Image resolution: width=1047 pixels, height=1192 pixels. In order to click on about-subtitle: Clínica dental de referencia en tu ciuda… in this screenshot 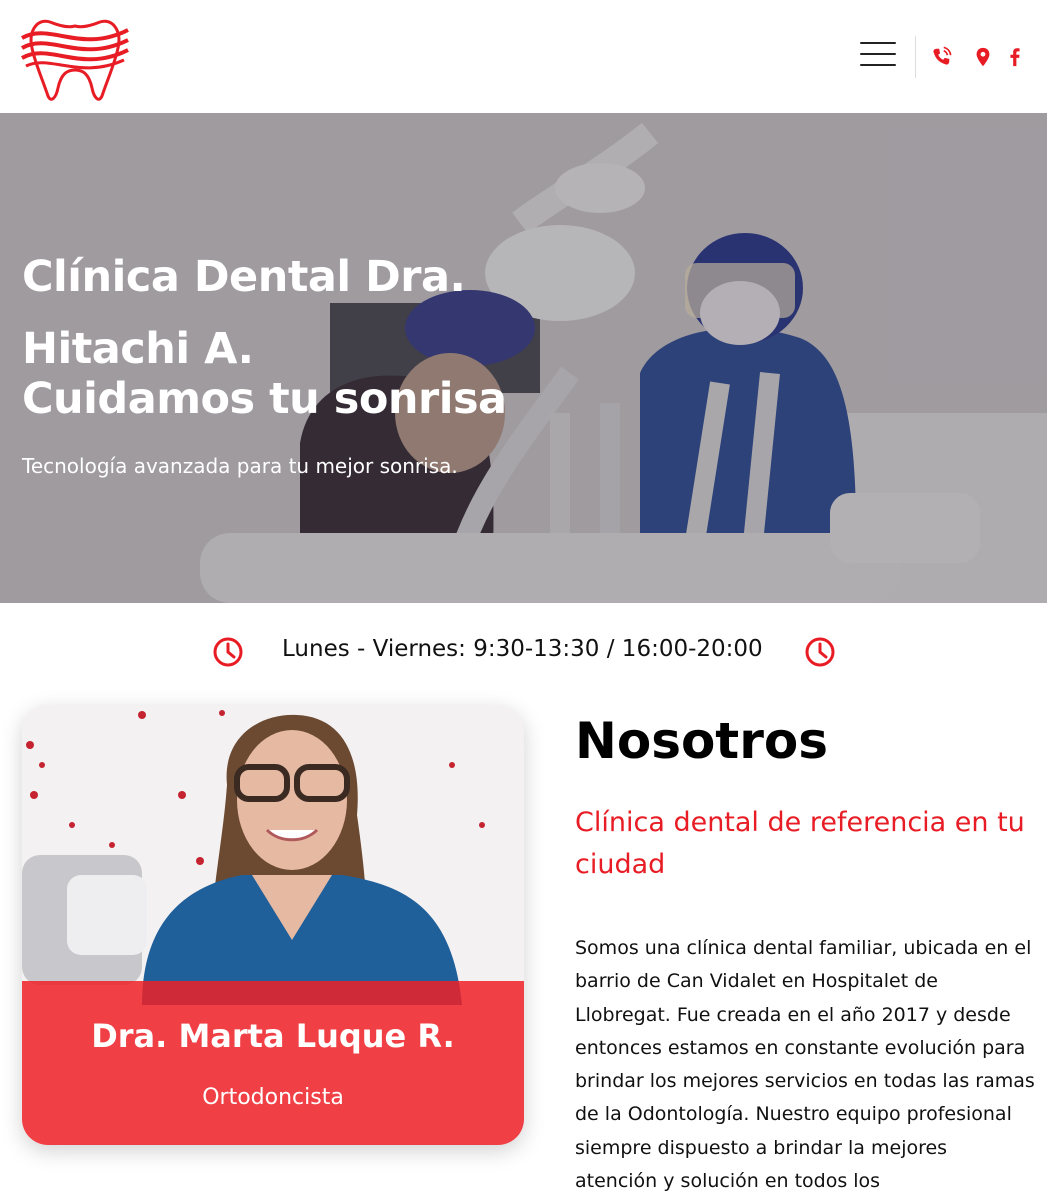, I will do `click(800, 843)`.